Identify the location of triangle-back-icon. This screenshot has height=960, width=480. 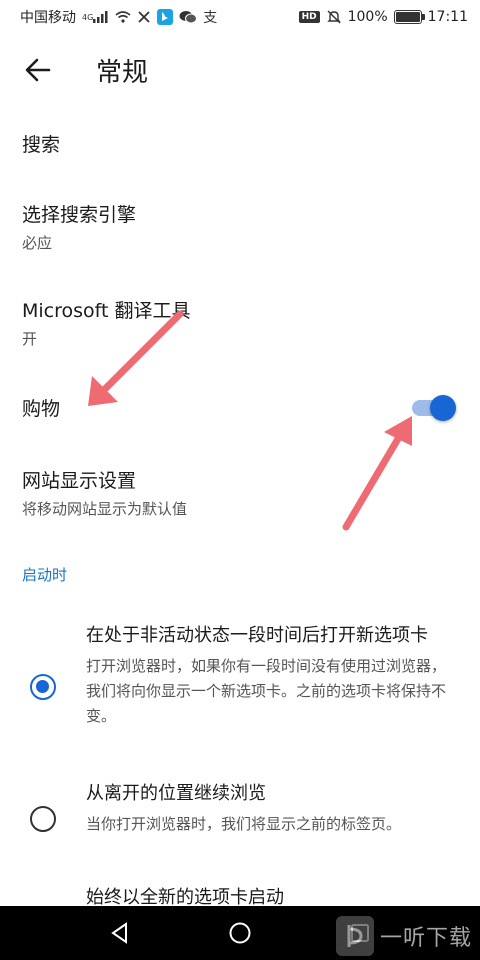
(119, 933).